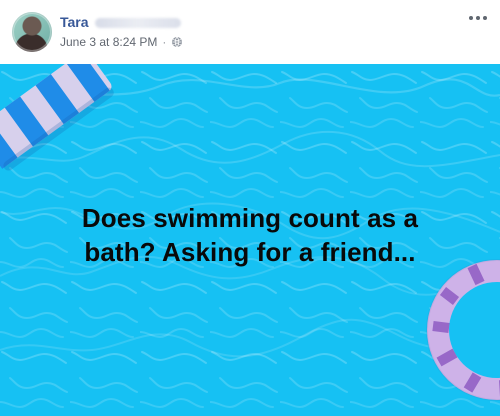 The image size is (500, 416). What do you see at coordinates (177, 42) in the screenshot?
I see `globe-icon` at bounding box center [177, 42].